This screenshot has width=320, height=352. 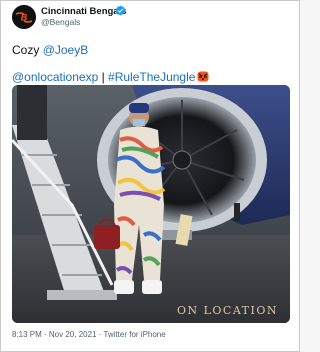 I want to click on bengals-tiger-icon, so click(x=203, y=76).